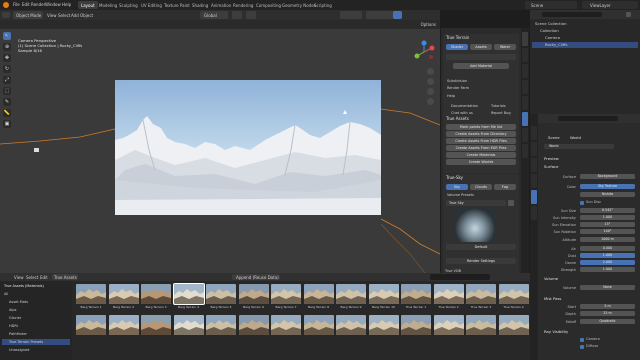 Image resolution: width=640 pixels, height=360 pixels. What do you see at coordinates (556, 331) in the screenshot?
I see `ray-visibility-panel: Ray Visibility` at bounding box center [556, 331].